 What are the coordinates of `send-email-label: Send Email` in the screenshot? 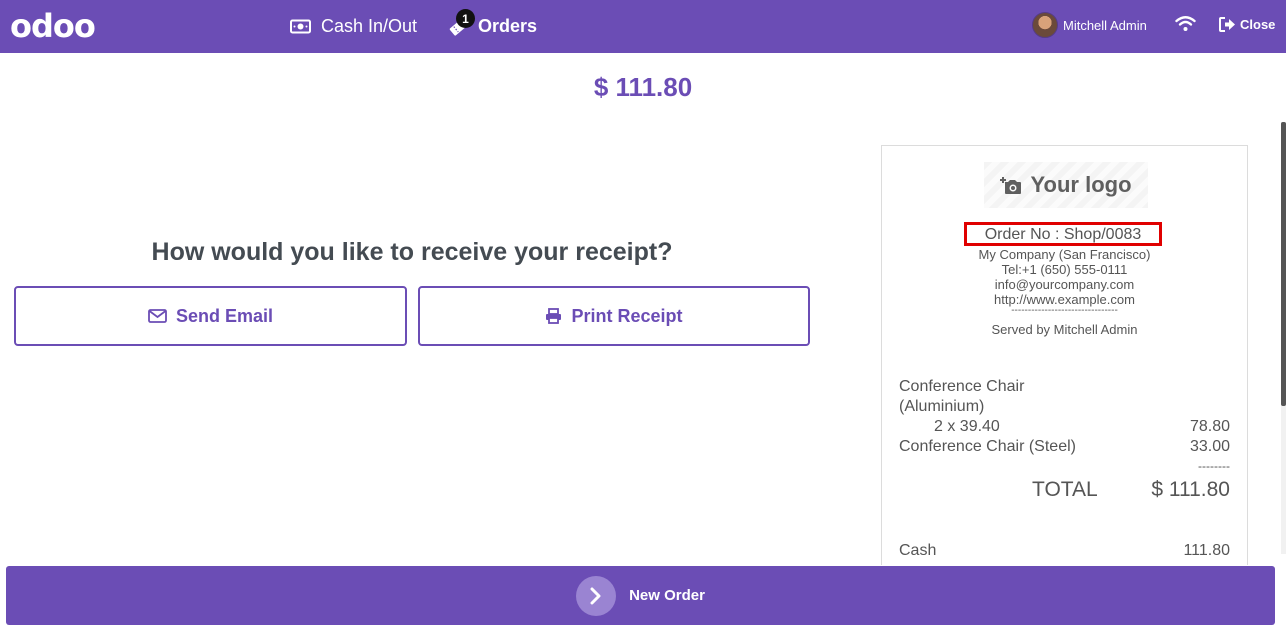 It's located at (224, 315).